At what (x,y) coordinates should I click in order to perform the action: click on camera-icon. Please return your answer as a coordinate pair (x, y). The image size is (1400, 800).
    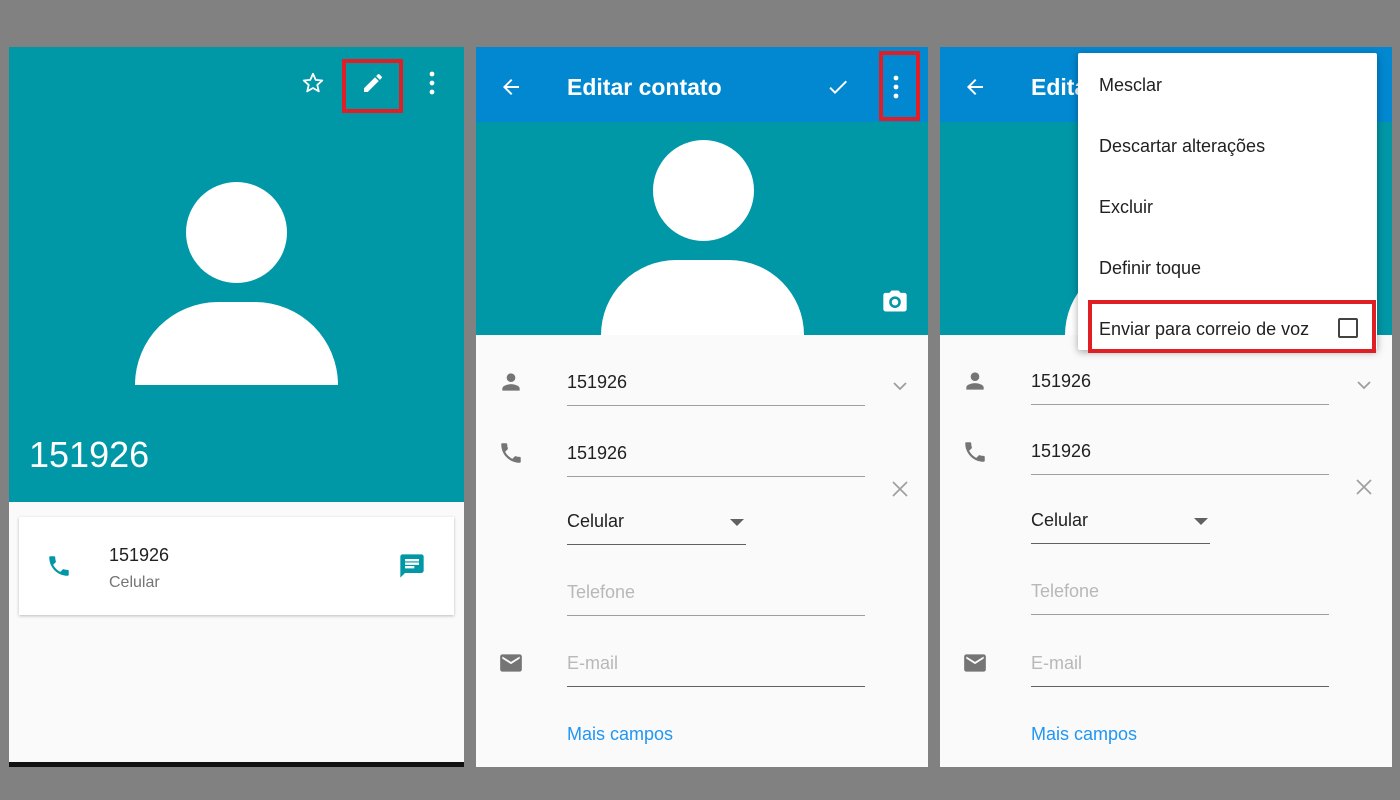
    Looking at the image, I should click on (895, 301).